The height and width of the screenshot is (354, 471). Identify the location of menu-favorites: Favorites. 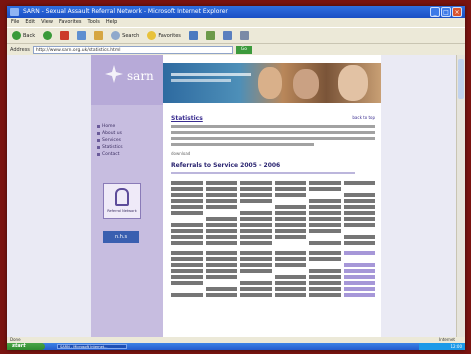
(70, 22).